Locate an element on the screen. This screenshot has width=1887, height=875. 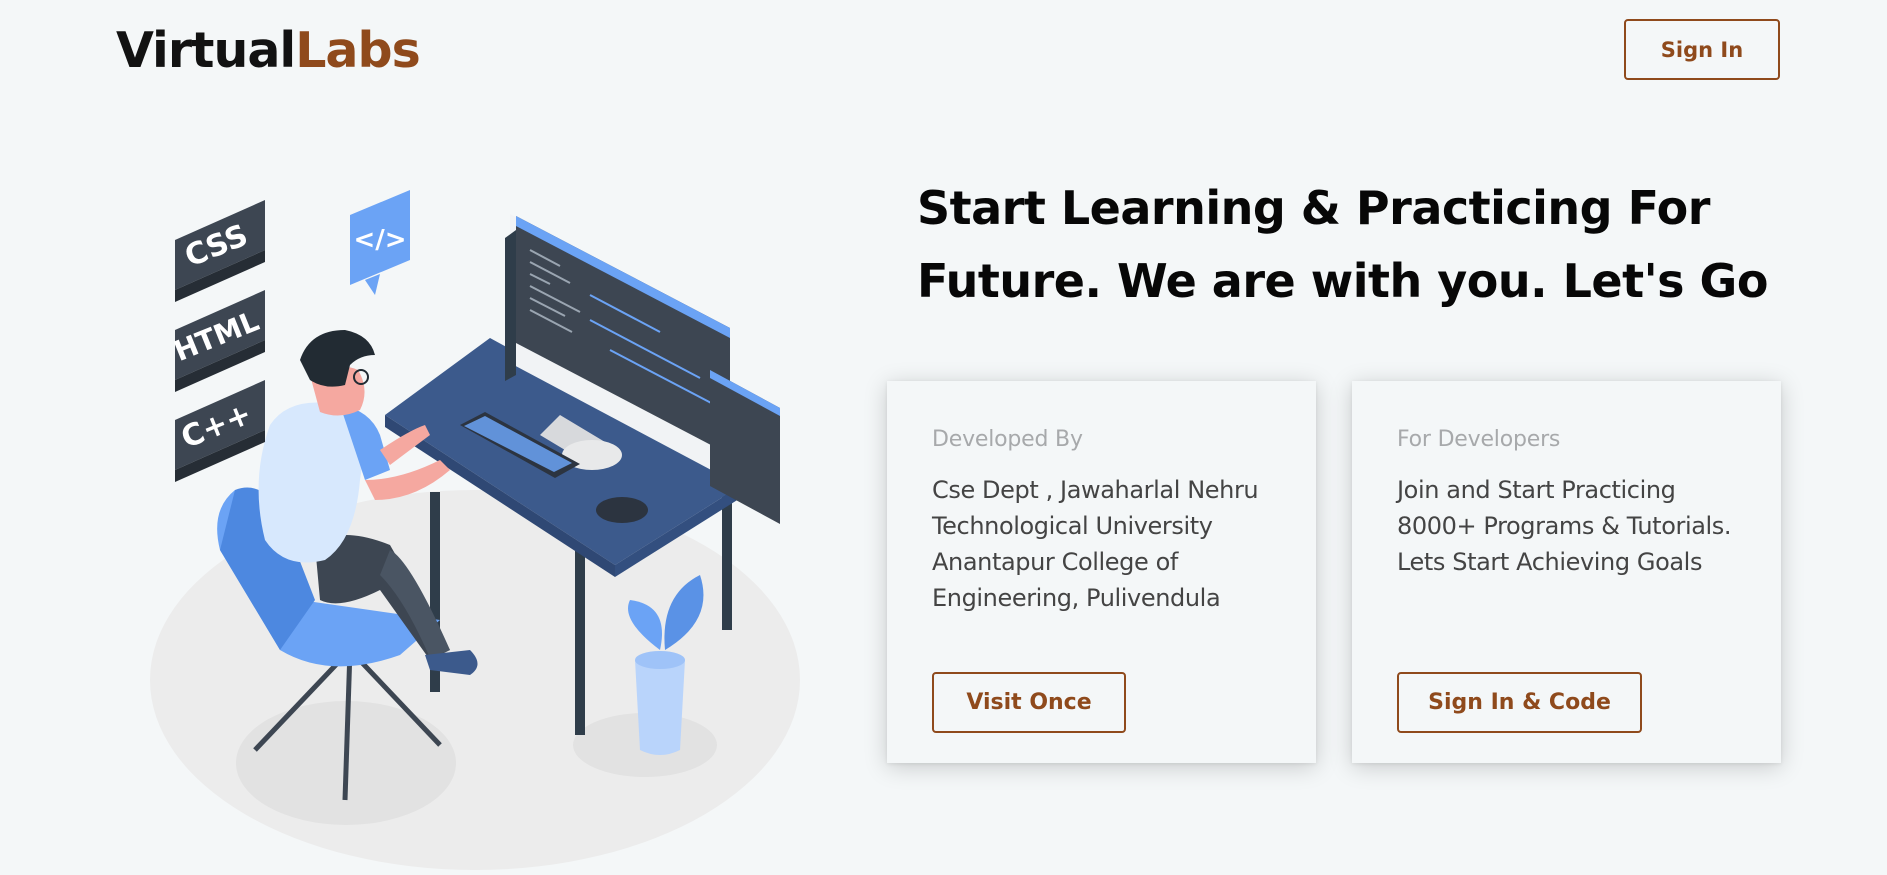
code-bubble-icon: </> is located at coordinates (380, 242).